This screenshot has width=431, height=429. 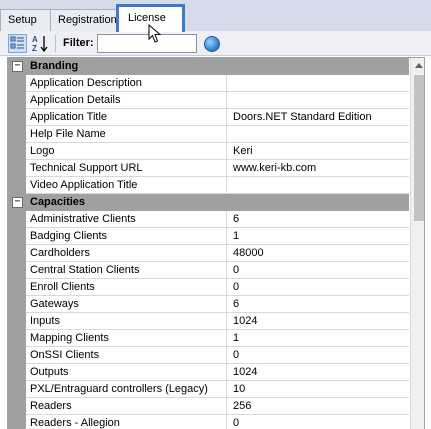 I want to click on property-name: Mapping Clients, so click(x=126, y=338).